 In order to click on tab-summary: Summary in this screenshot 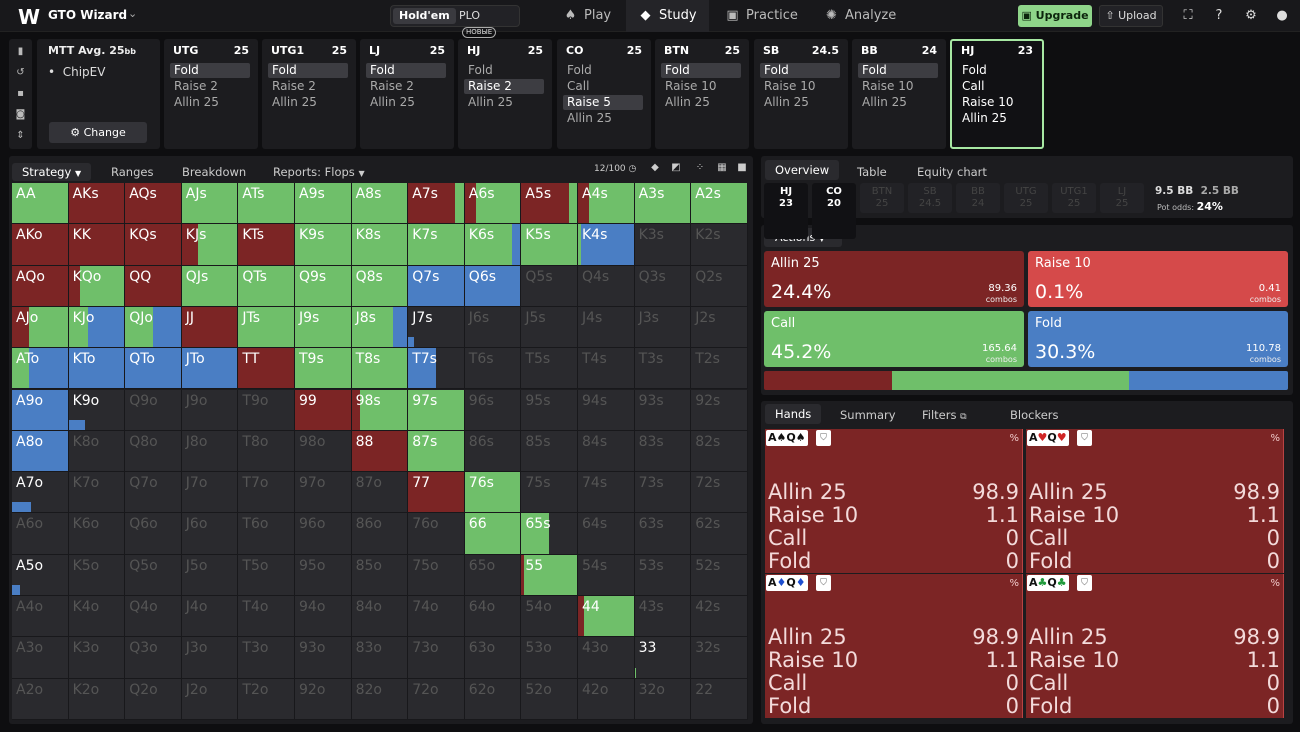, I will do `click(868, 415)`.